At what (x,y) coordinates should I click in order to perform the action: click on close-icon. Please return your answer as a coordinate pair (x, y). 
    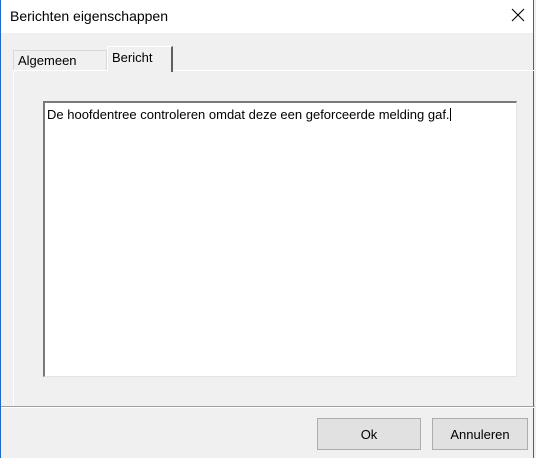
    Looking at the image, I should click on (518, 16).